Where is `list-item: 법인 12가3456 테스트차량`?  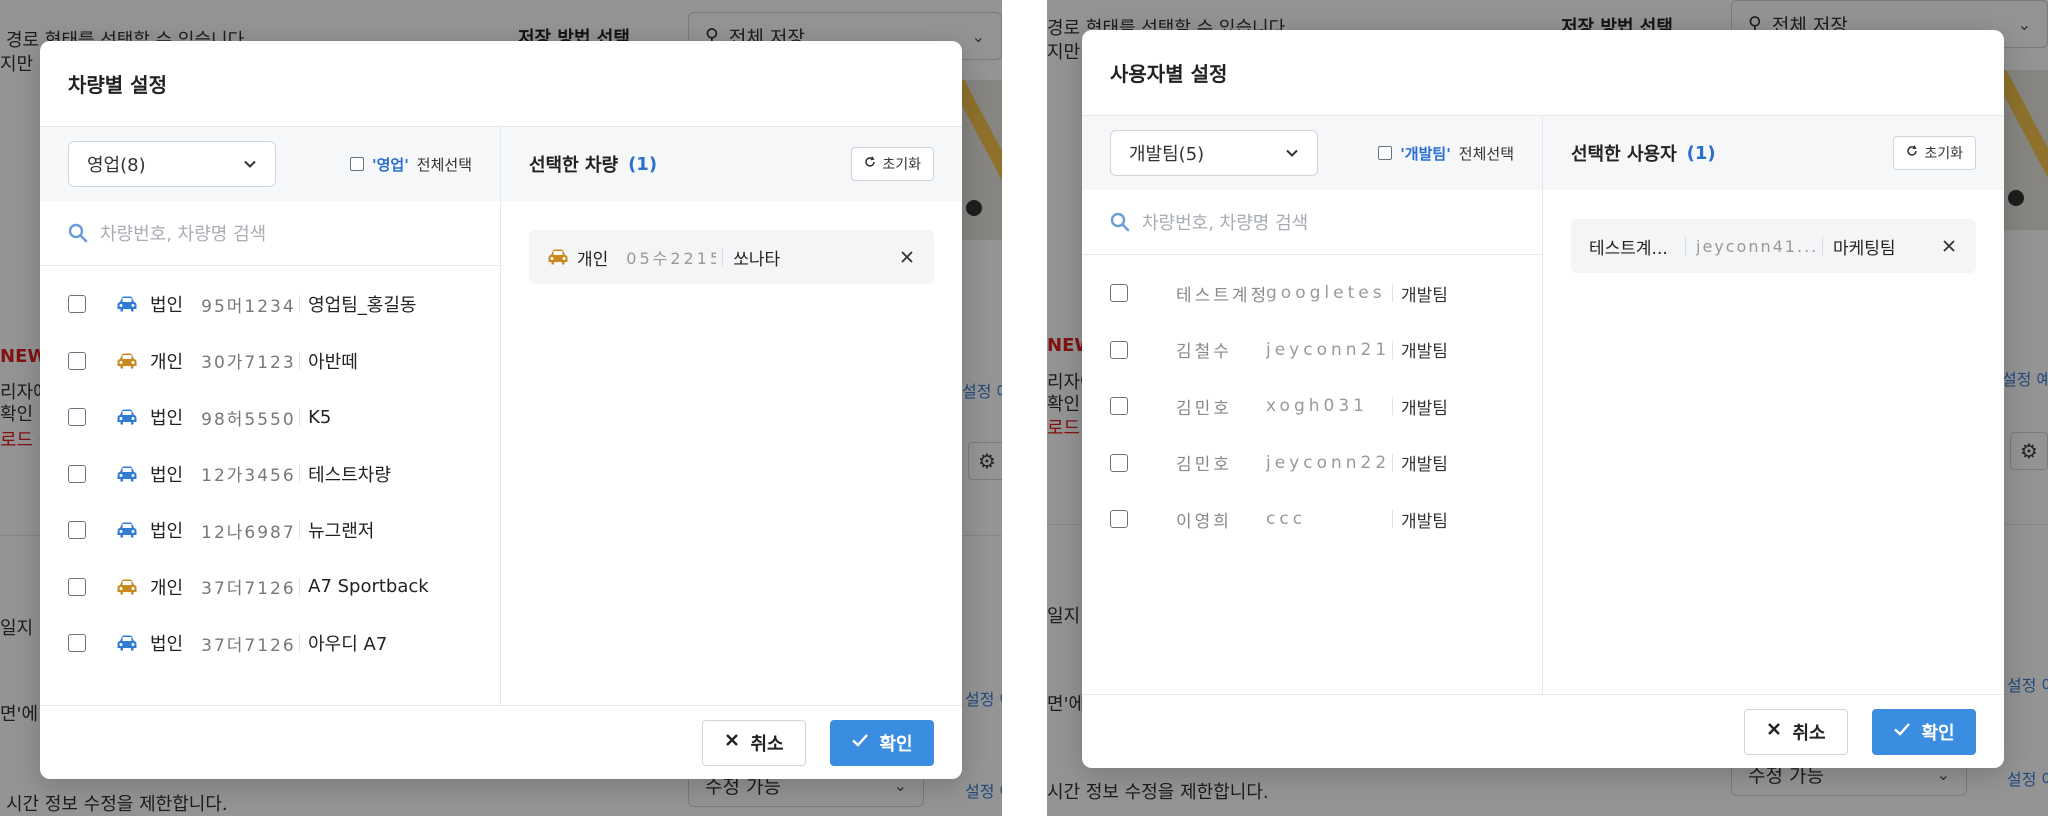 list-item: 법인 12가3456 테스트차량 is located at coordinates (270, 474).